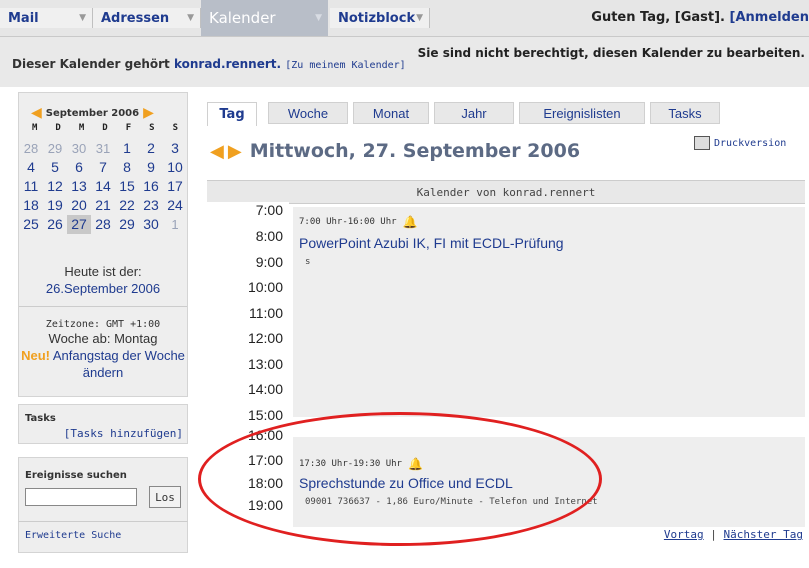 This screenshot has width=809, height=568. What do you see at coordinates (123, 433) in the screenshot?
I see `add-tasks-link: [Tasks hinzufügen]` at bounding box center [123, 433].